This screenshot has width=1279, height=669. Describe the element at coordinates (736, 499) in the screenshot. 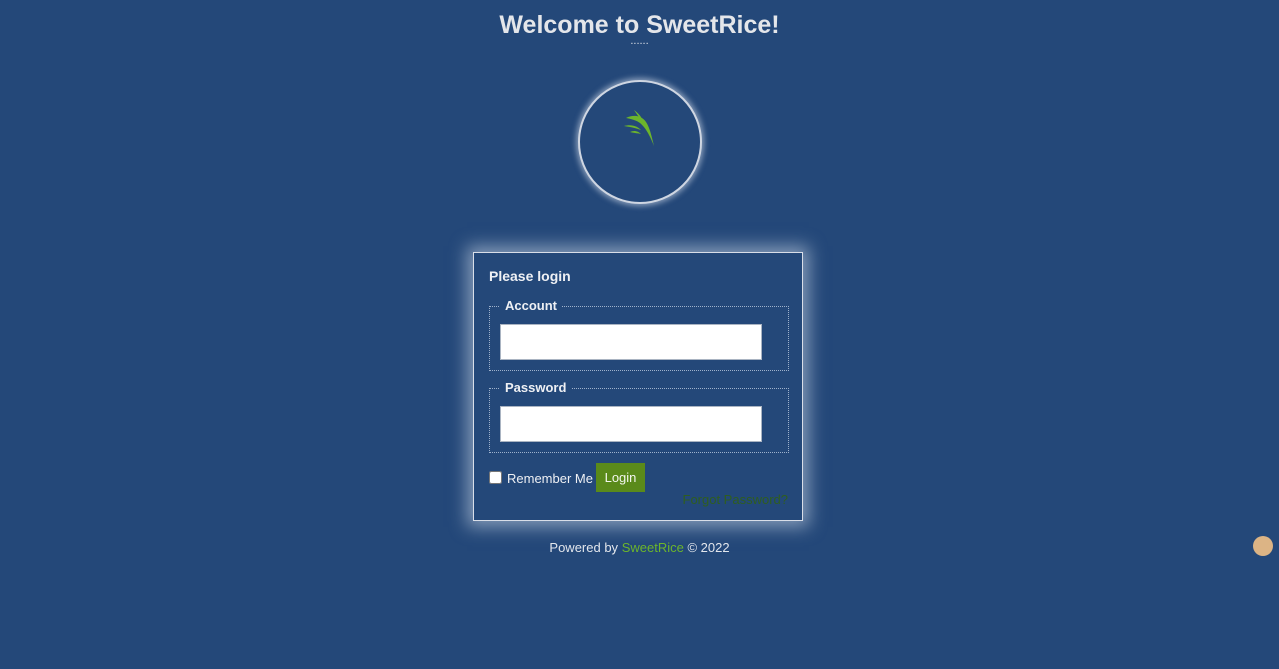

I see `forgot-password-link: Forgot Password?` at that location.